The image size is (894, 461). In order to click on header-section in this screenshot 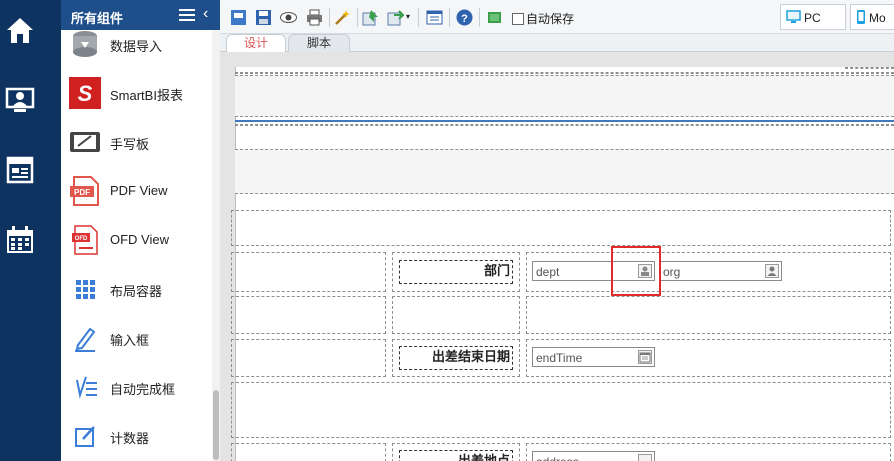, I will do `click(564, 96)`.